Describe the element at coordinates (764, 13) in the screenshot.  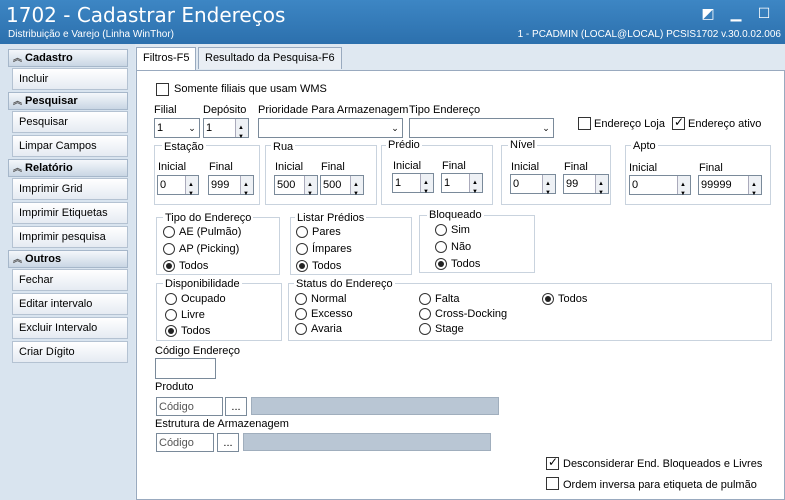
I see `maximize-icon: ☐` at that location.